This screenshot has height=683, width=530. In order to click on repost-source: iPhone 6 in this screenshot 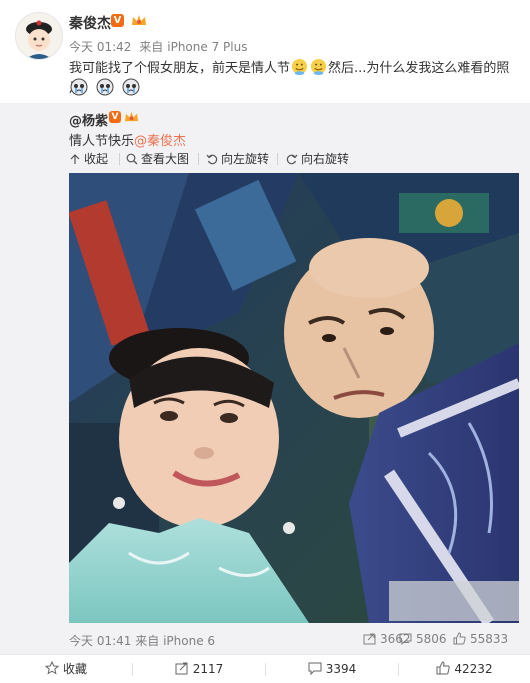, I will do `click(189, 641)`.